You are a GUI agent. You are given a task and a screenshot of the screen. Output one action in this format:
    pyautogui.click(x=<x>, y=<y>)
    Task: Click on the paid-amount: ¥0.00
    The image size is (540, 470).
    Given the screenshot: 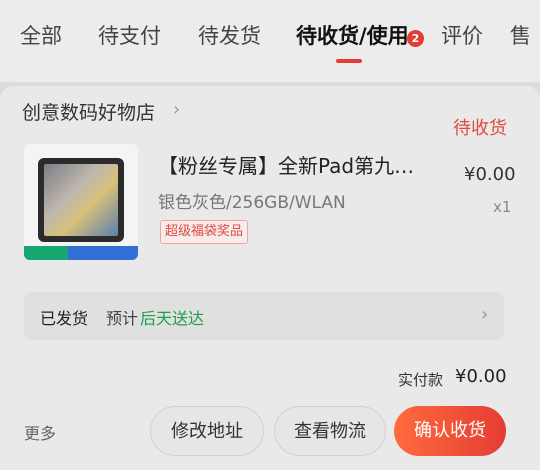 What is the action you would take?
    pyautogui.click(x=481, y=376)
    